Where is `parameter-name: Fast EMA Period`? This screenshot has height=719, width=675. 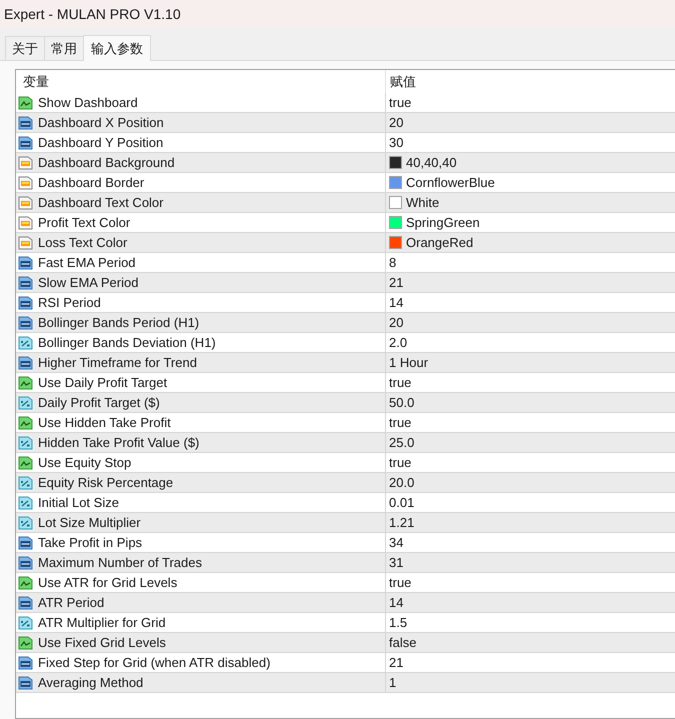
parameter-name: Fast EMA Period is located at coordinates (87, 263).